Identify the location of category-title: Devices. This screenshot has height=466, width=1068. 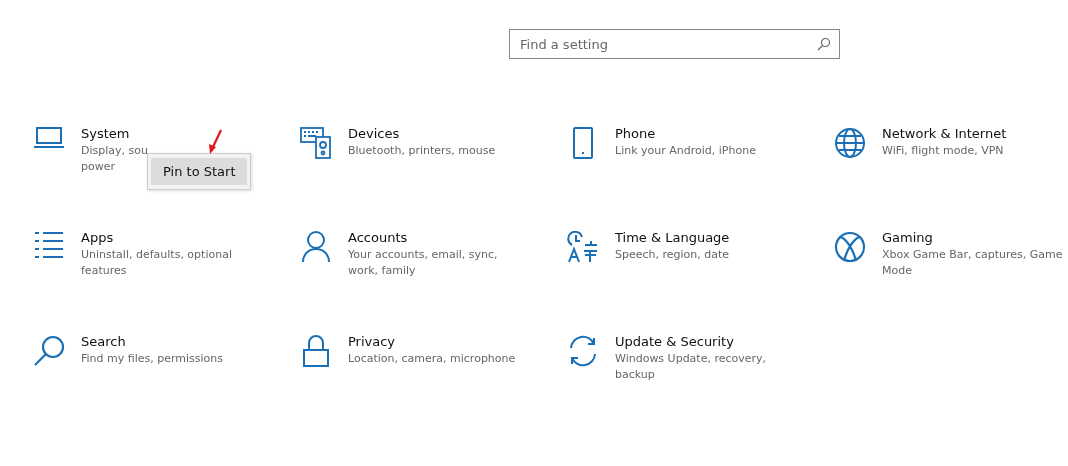
(422, 134).